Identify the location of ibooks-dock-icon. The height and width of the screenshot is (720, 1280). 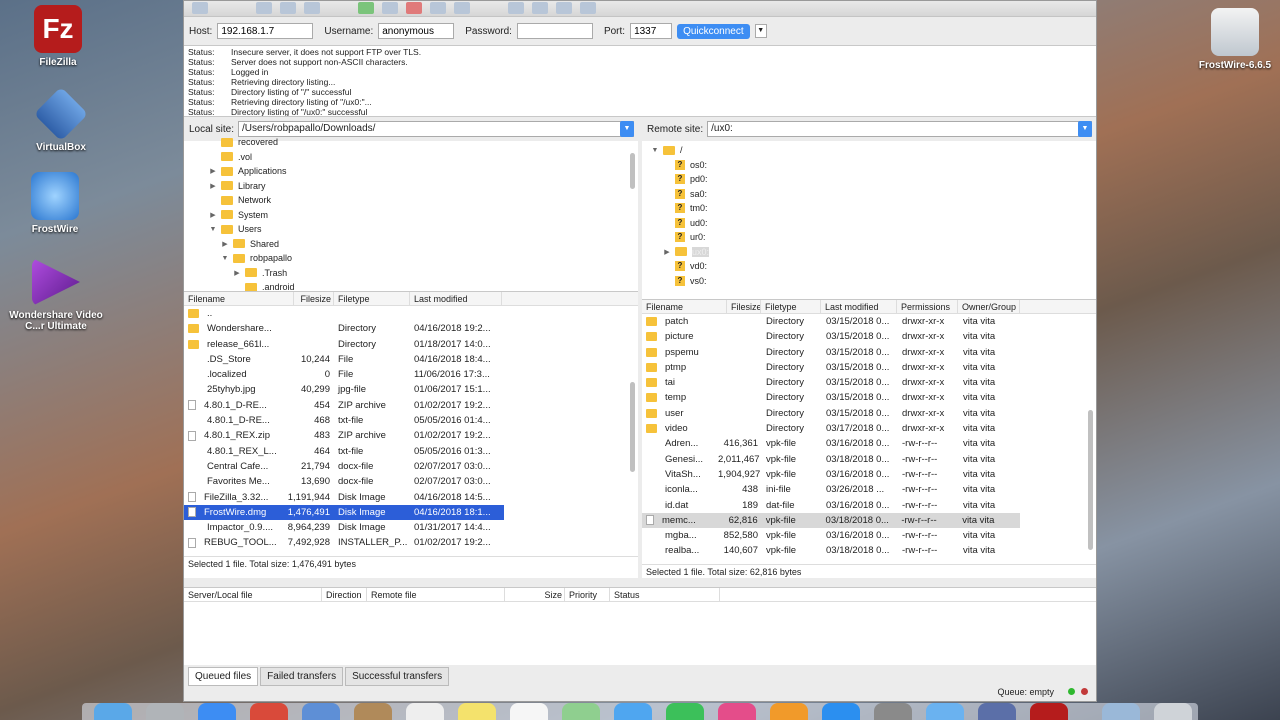
(789, 711).